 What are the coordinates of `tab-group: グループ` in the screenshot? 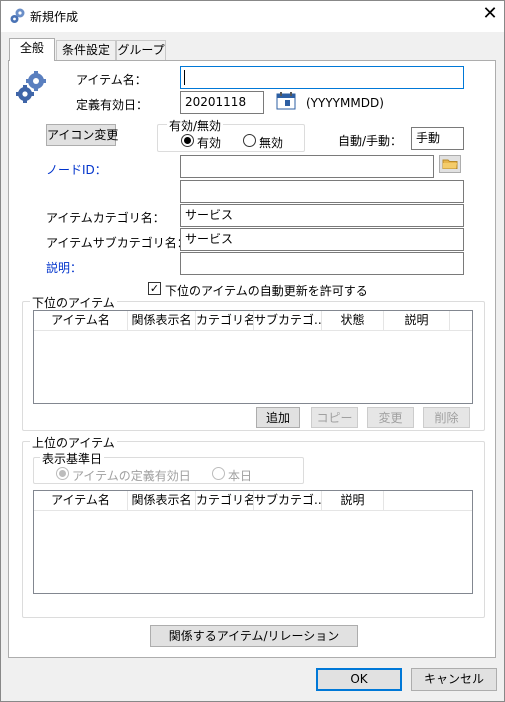 It's located at (141, 50).